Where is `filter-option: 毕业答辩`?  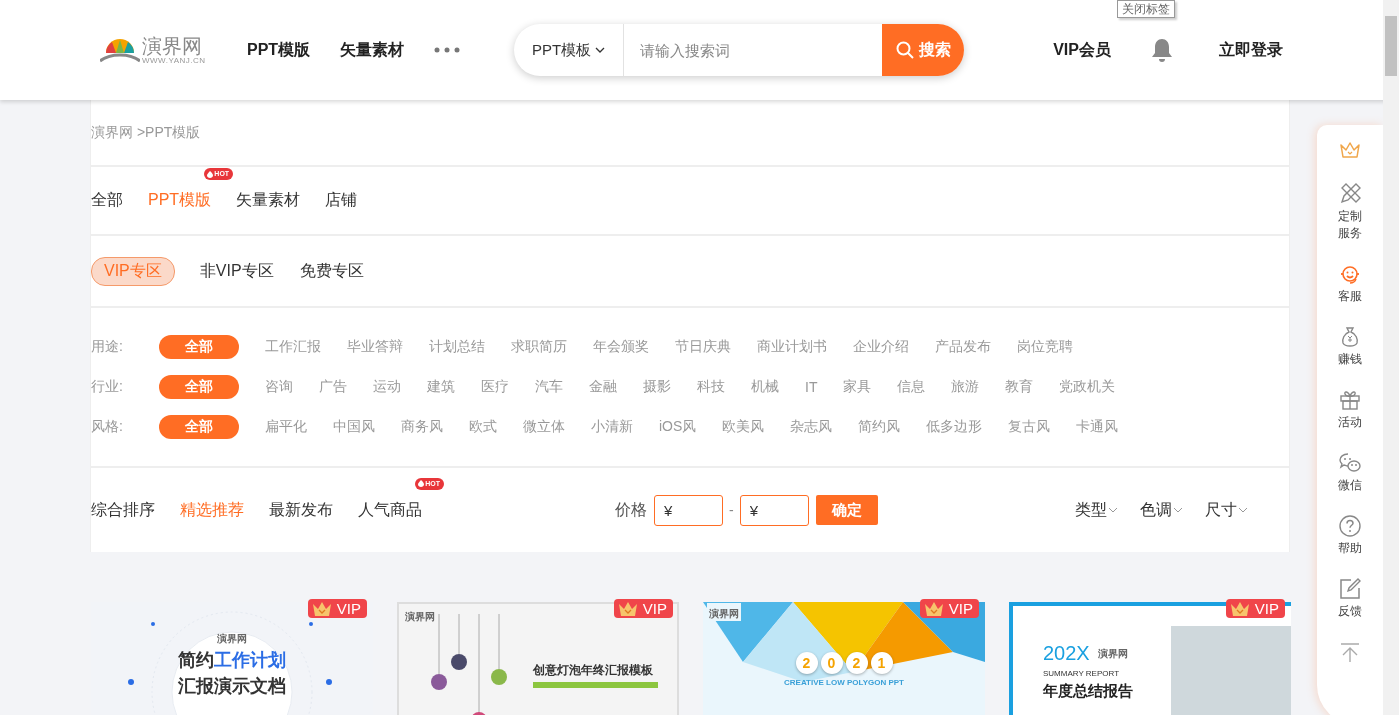
filter-option: 毕业答辩 is located at coordinates (375, 347).